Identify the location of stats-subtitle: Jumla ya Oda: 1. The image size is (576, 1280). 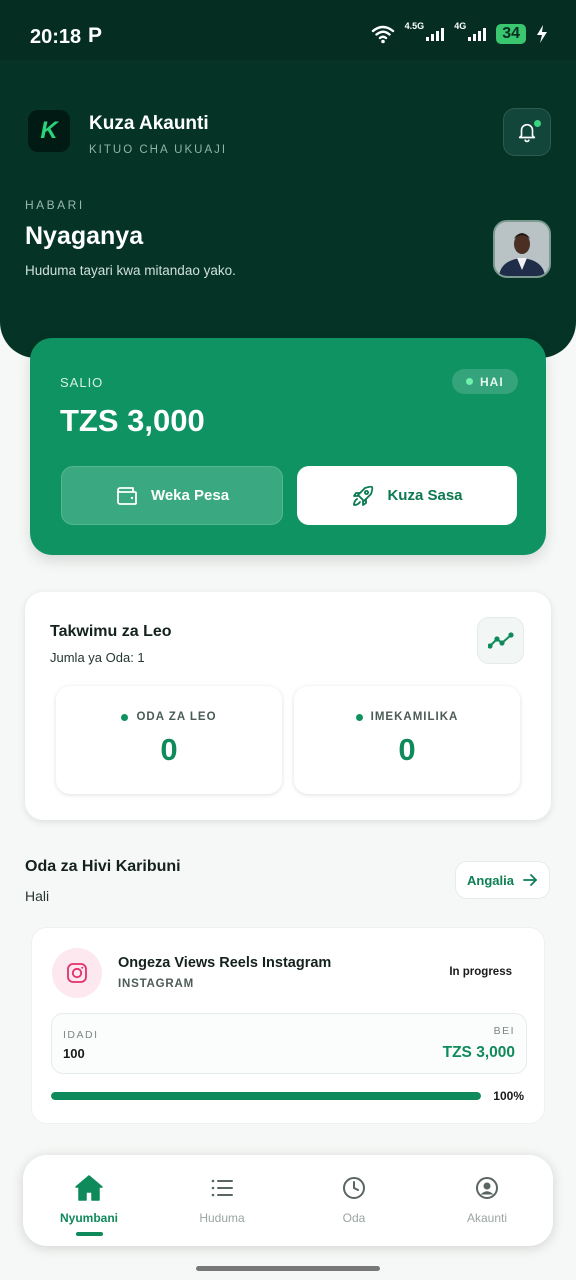
(97, 657).